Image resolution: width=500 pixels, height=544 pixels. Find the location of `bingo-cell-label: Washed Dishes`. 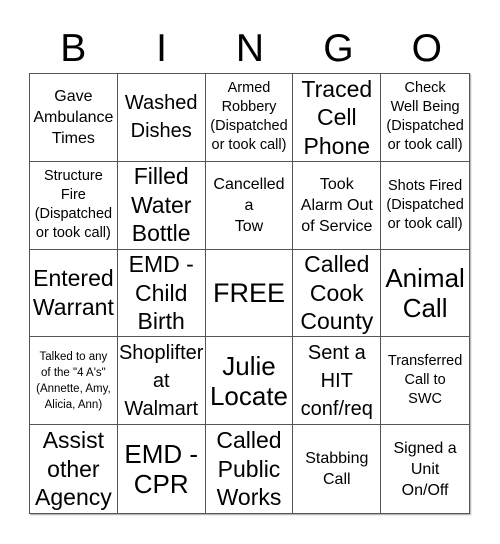

bingo-cell-label: Washed Dishes is located at coordinates (161, 117).